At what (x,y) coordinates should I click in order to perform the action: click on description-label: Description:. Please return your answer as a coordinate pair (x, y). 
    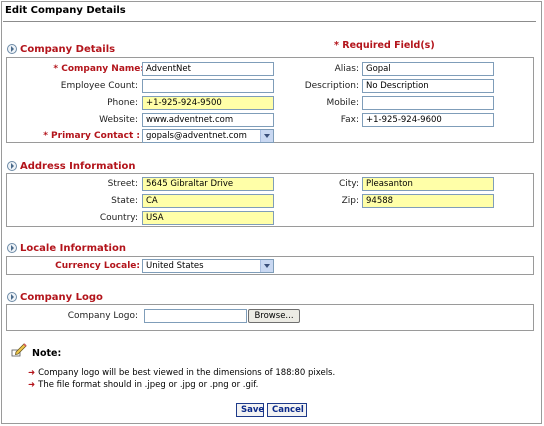
    Looking at the image, I should click on (331, 86).